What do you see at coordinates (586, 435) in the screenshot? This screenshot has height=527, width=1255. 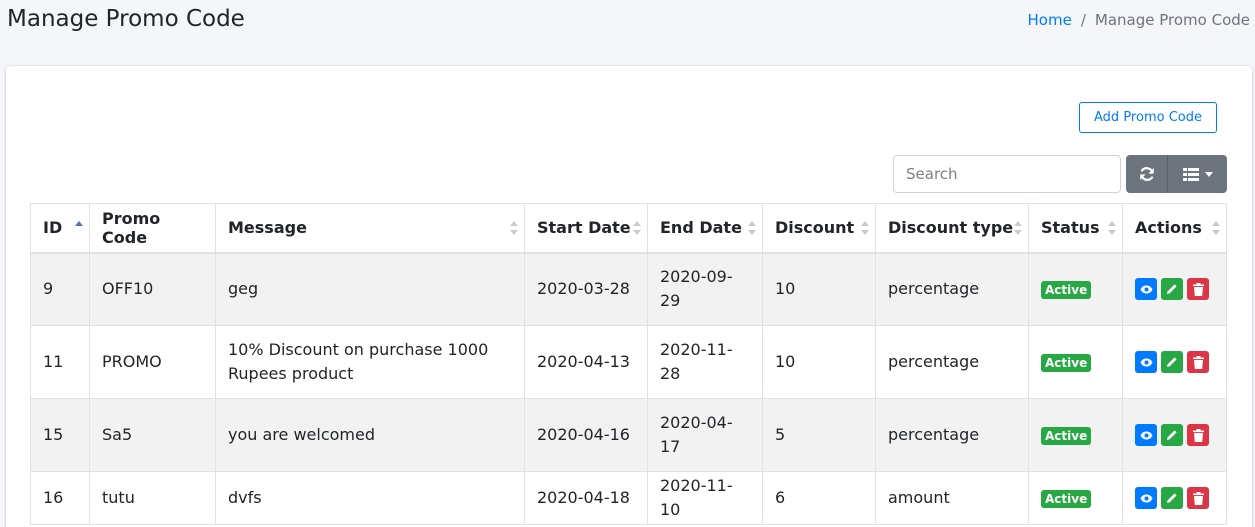 I see `cell-start-date: 2020-04-16` at bounding box center [586, 435].